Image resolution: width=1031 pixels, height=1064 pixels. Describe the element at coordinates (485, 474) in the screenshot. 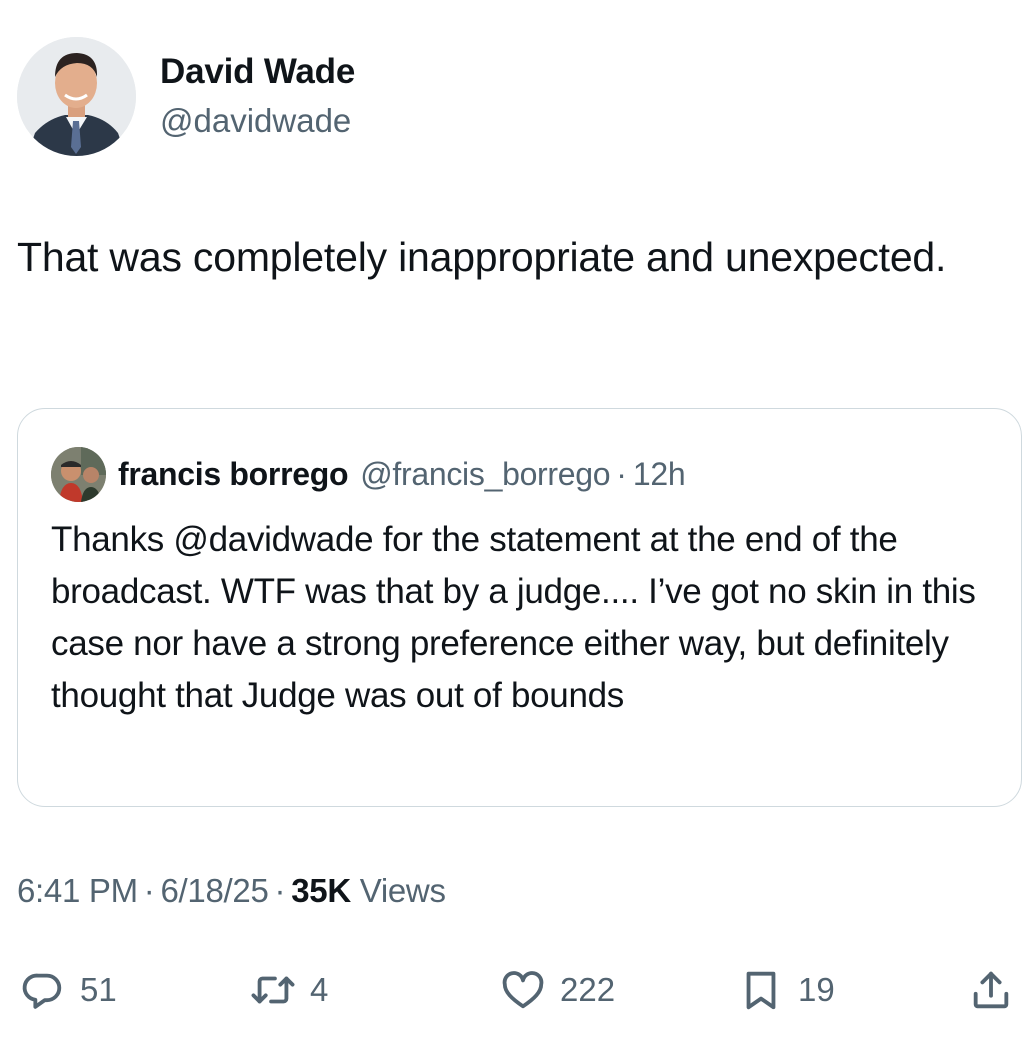

I see `quoted-author-handle: @francis_borrego` at that location.